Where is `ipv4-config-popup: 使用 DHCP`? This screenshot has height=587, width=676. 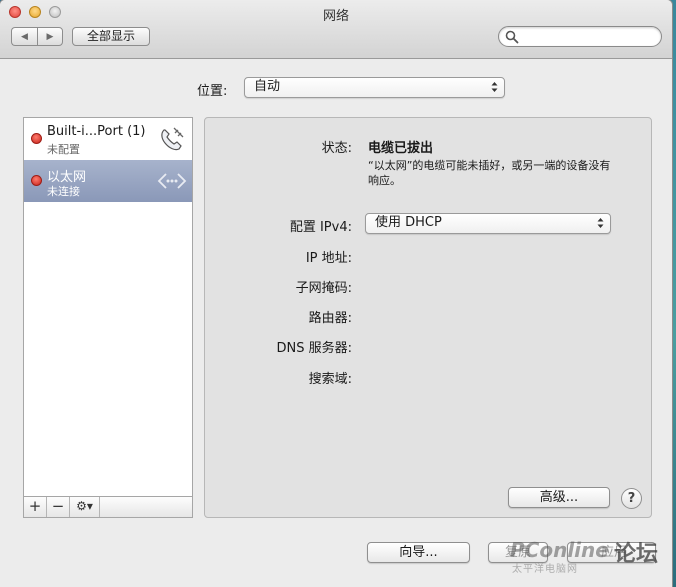
ipv4-config-popup: 使用 DHCP is located at coordinates (488, 223).